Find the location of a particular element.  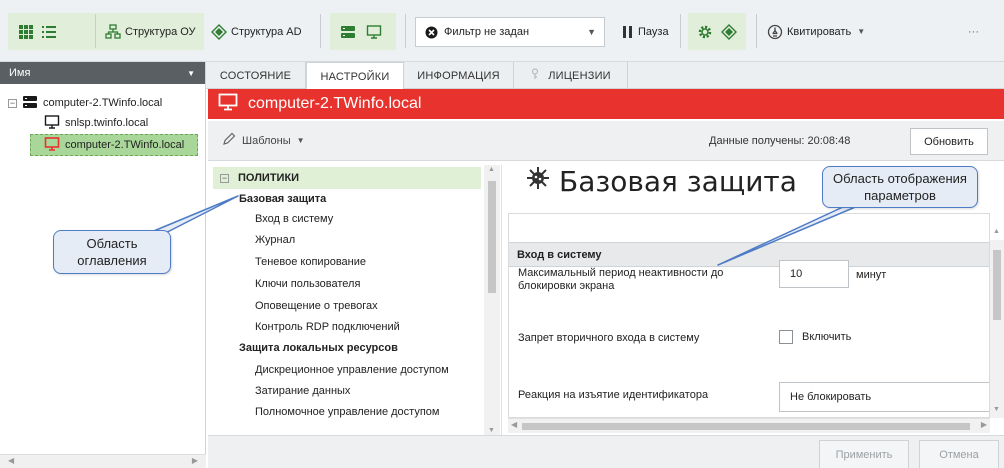

params-horizontal-scrollbar: ◀ ▶ is located at coordinates (749, 425).